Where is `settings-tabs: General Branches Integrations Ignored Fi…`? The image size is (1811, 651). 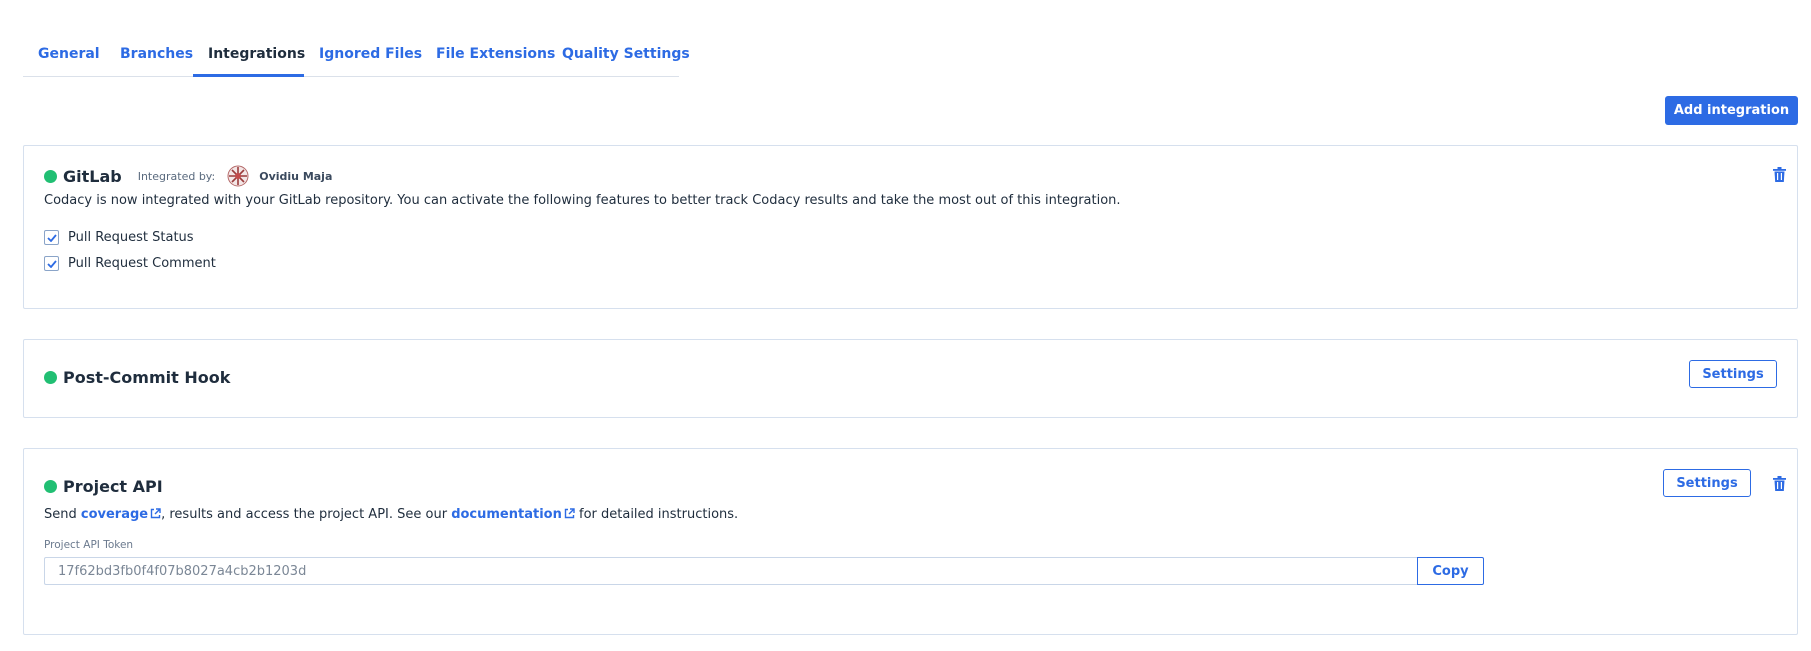 settings-tabs: General Branches Integrations Ignored Fi… is located at coordinates (356, 54).